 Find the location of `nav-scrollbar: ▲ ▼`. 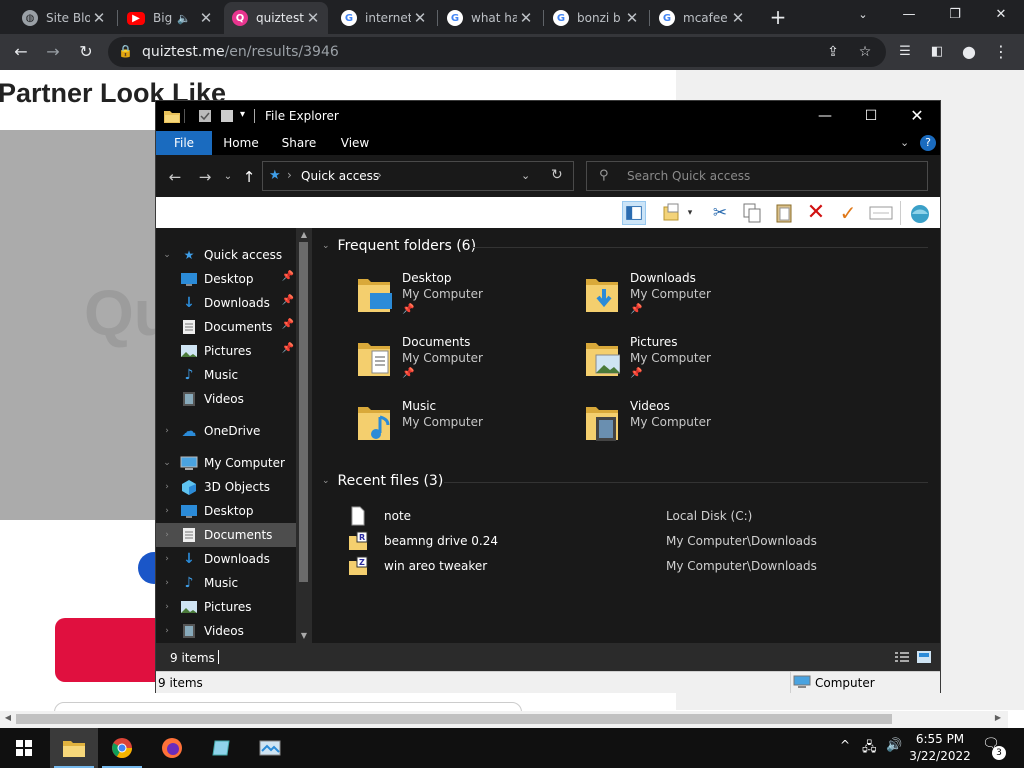

nav-scrollbar: ▲ ▼ is located at coordinates (304, 435).